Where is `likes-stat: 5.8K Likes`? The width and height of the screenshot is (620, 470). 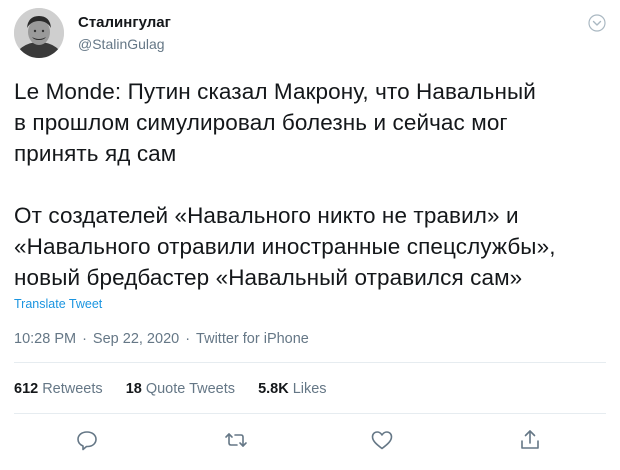 likes-stat: 5.8K Likes is located at coordinates (292, 389).